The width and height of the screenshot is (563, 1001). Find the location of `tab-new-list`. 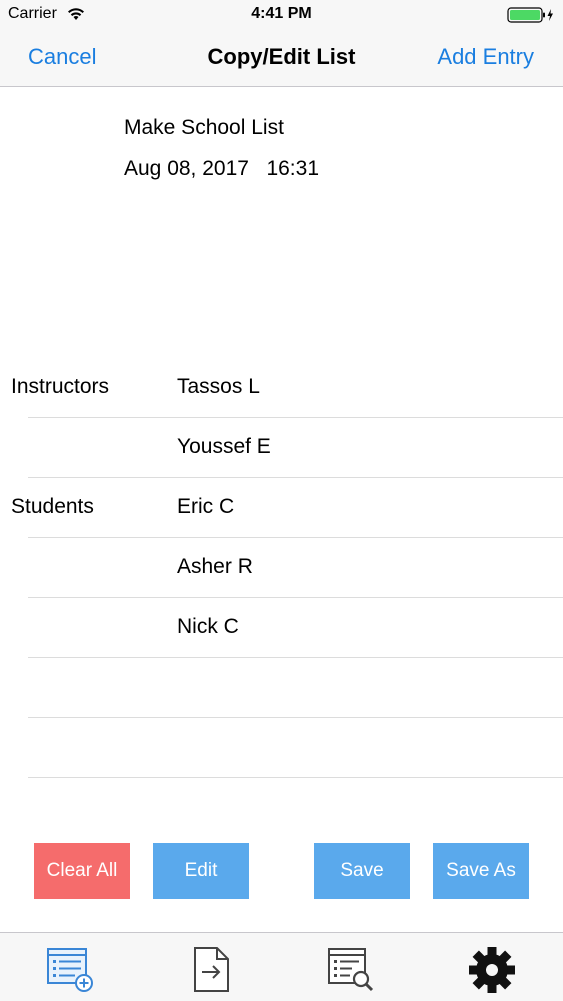

tab-new-list is located at coordinates (70, 970).